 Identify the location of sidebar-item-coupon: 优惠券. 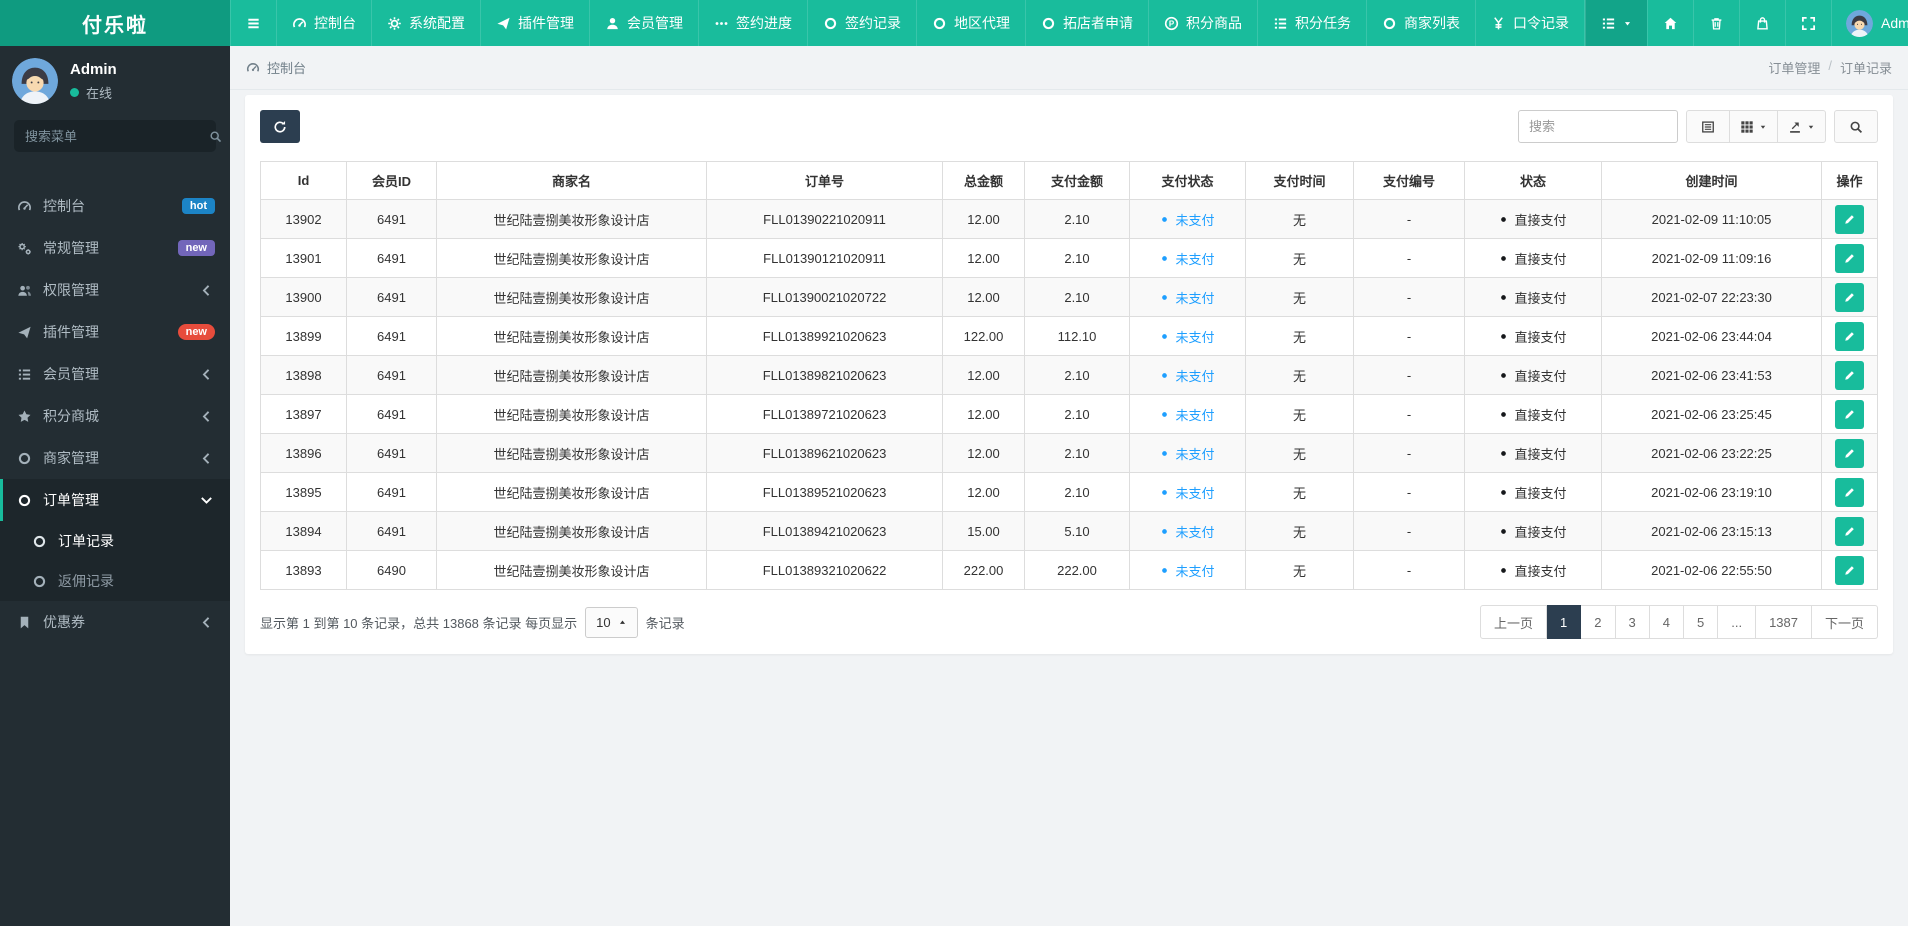
(115, 622).